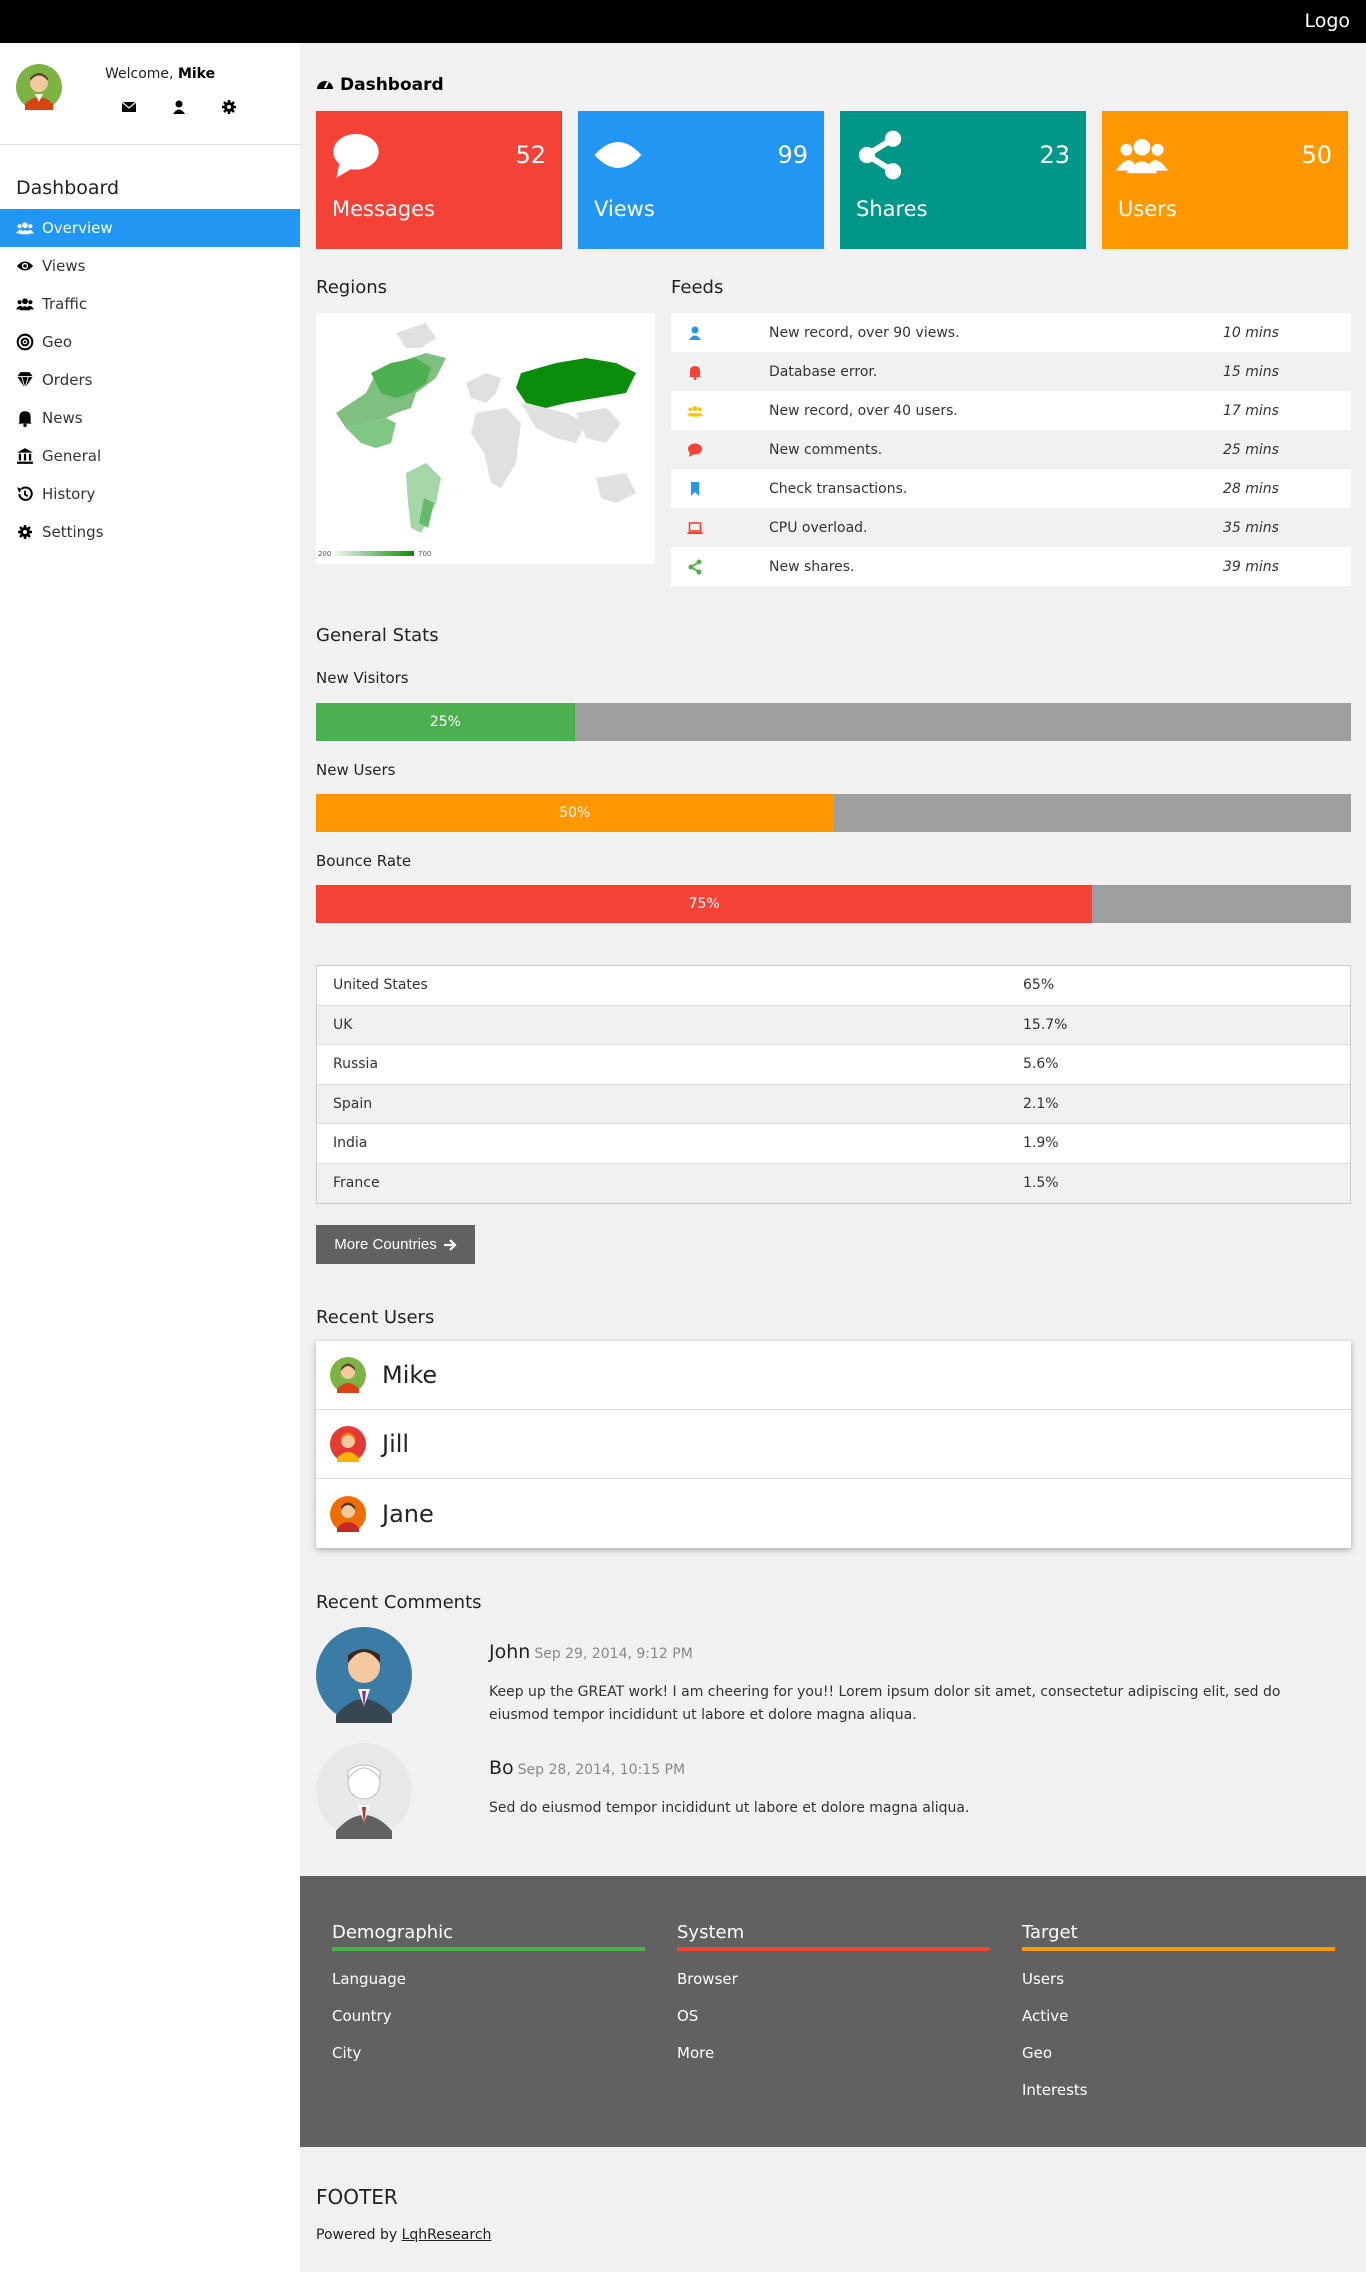 The width and height of the screenshot is (1366, 2272). What do you see at coordinates (485, 438) in the screenshot?
I see `regions-map: 200 700` at bounding box center [485, 438].